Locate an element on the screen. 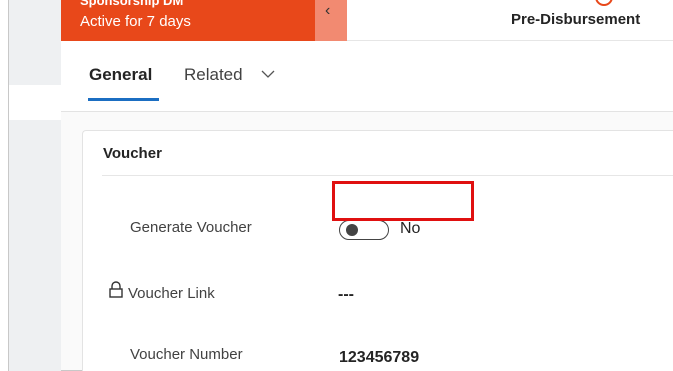  generate-voucher-label: Generate Voucher is located at coordinates (191, 227).